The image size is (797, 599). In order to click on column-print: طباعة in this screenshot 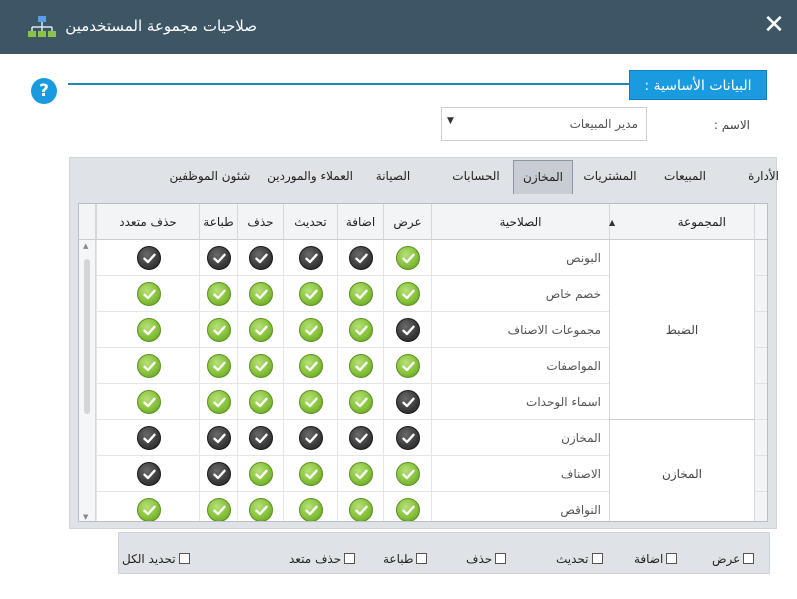, I will do `click(218, 222)`.